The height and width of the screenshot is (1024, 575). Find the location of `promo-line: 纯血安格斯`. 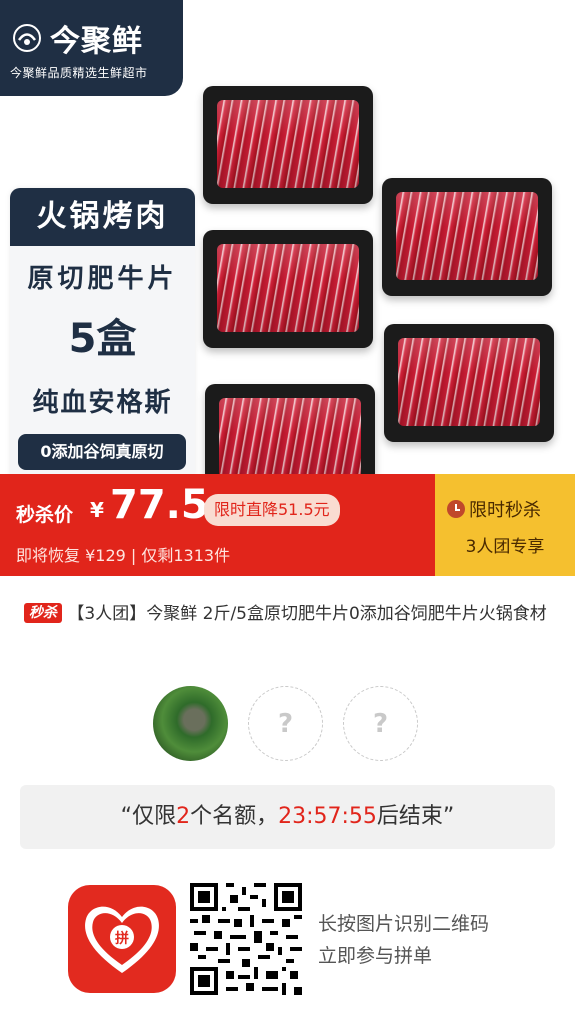

promo-line: 纯血安格斯 is located at coordinates (102, 403).